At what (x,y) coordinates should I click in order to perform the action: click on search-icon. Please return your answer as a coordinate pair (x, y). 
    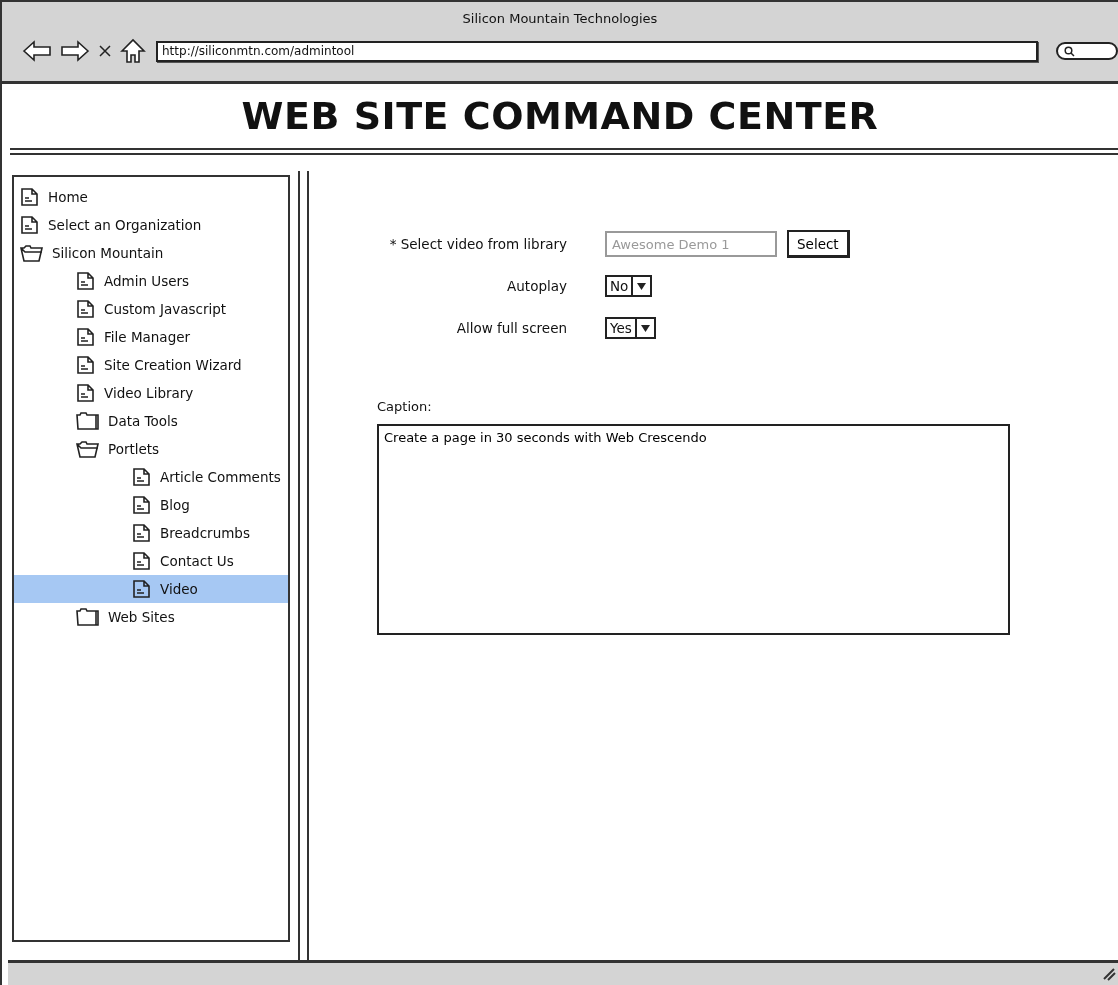
    Looking at the image, I should click on (1069, 51).